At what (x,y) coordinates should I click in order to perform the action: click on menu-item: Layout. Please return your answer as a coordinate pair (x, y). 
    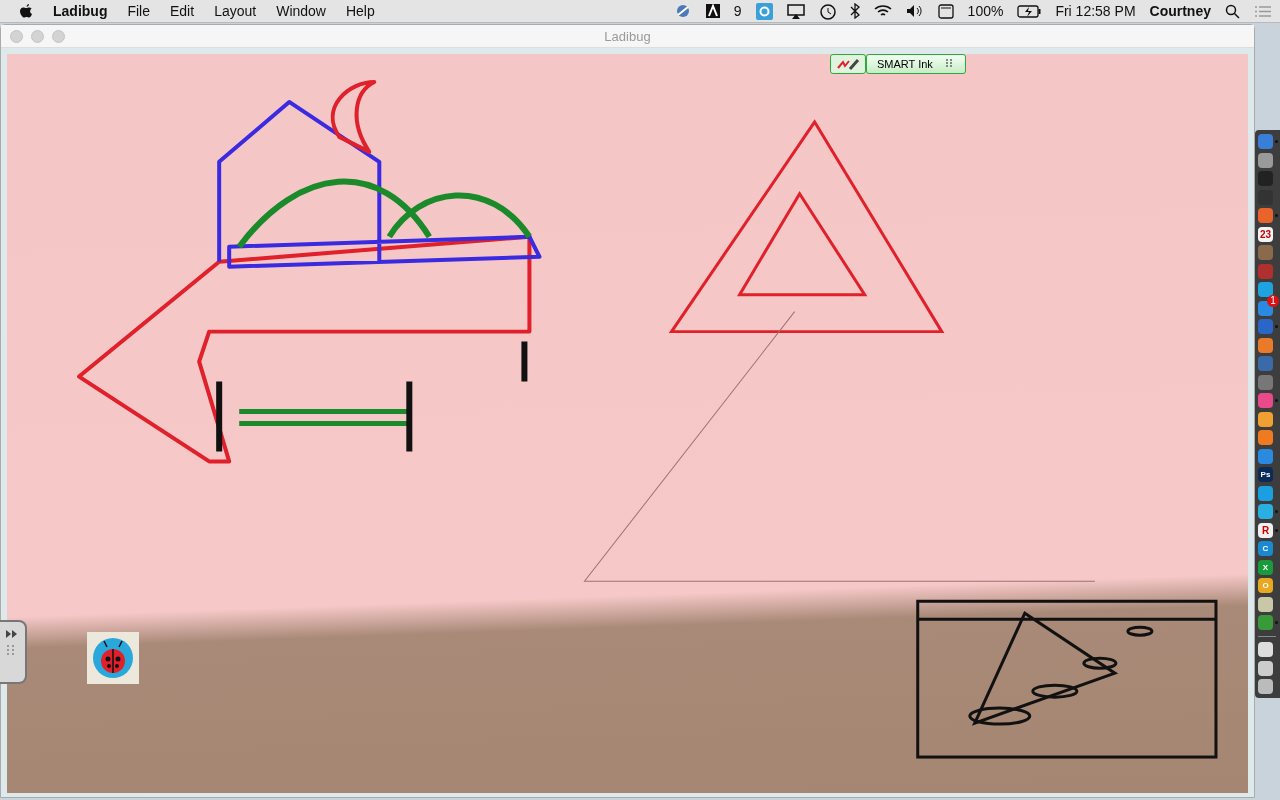
    Looking at the image, I should click on (235, 11).